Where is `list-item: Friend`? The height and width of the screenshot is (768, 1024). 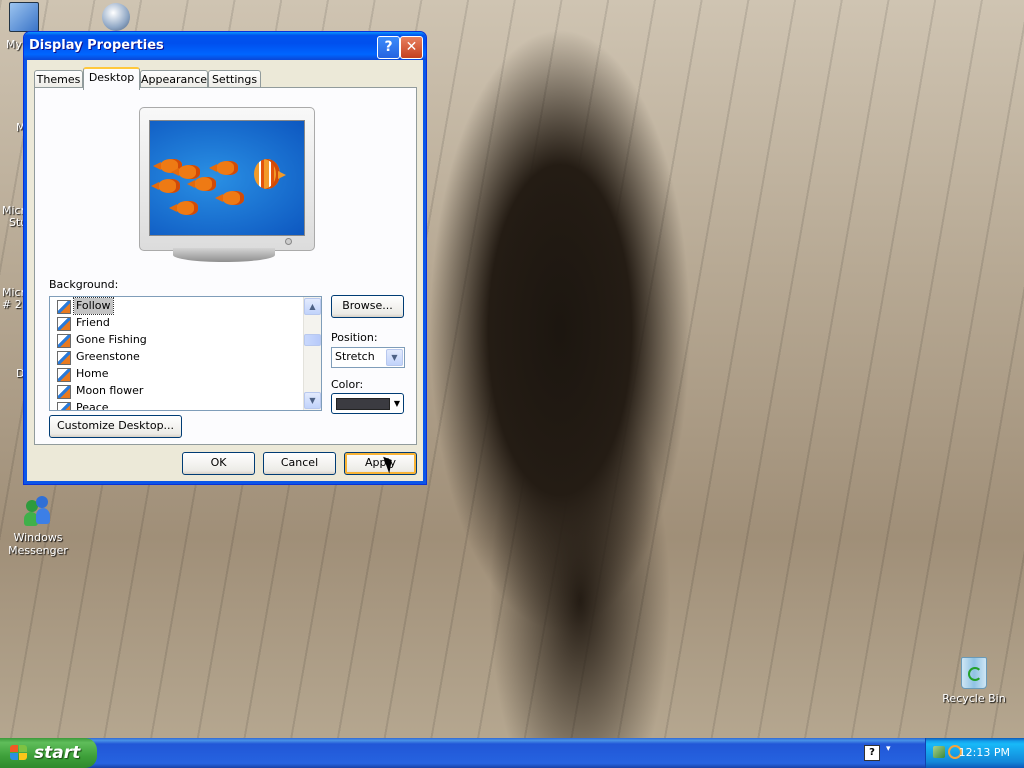
list-item: Friend is located at coordinates (181, 323).